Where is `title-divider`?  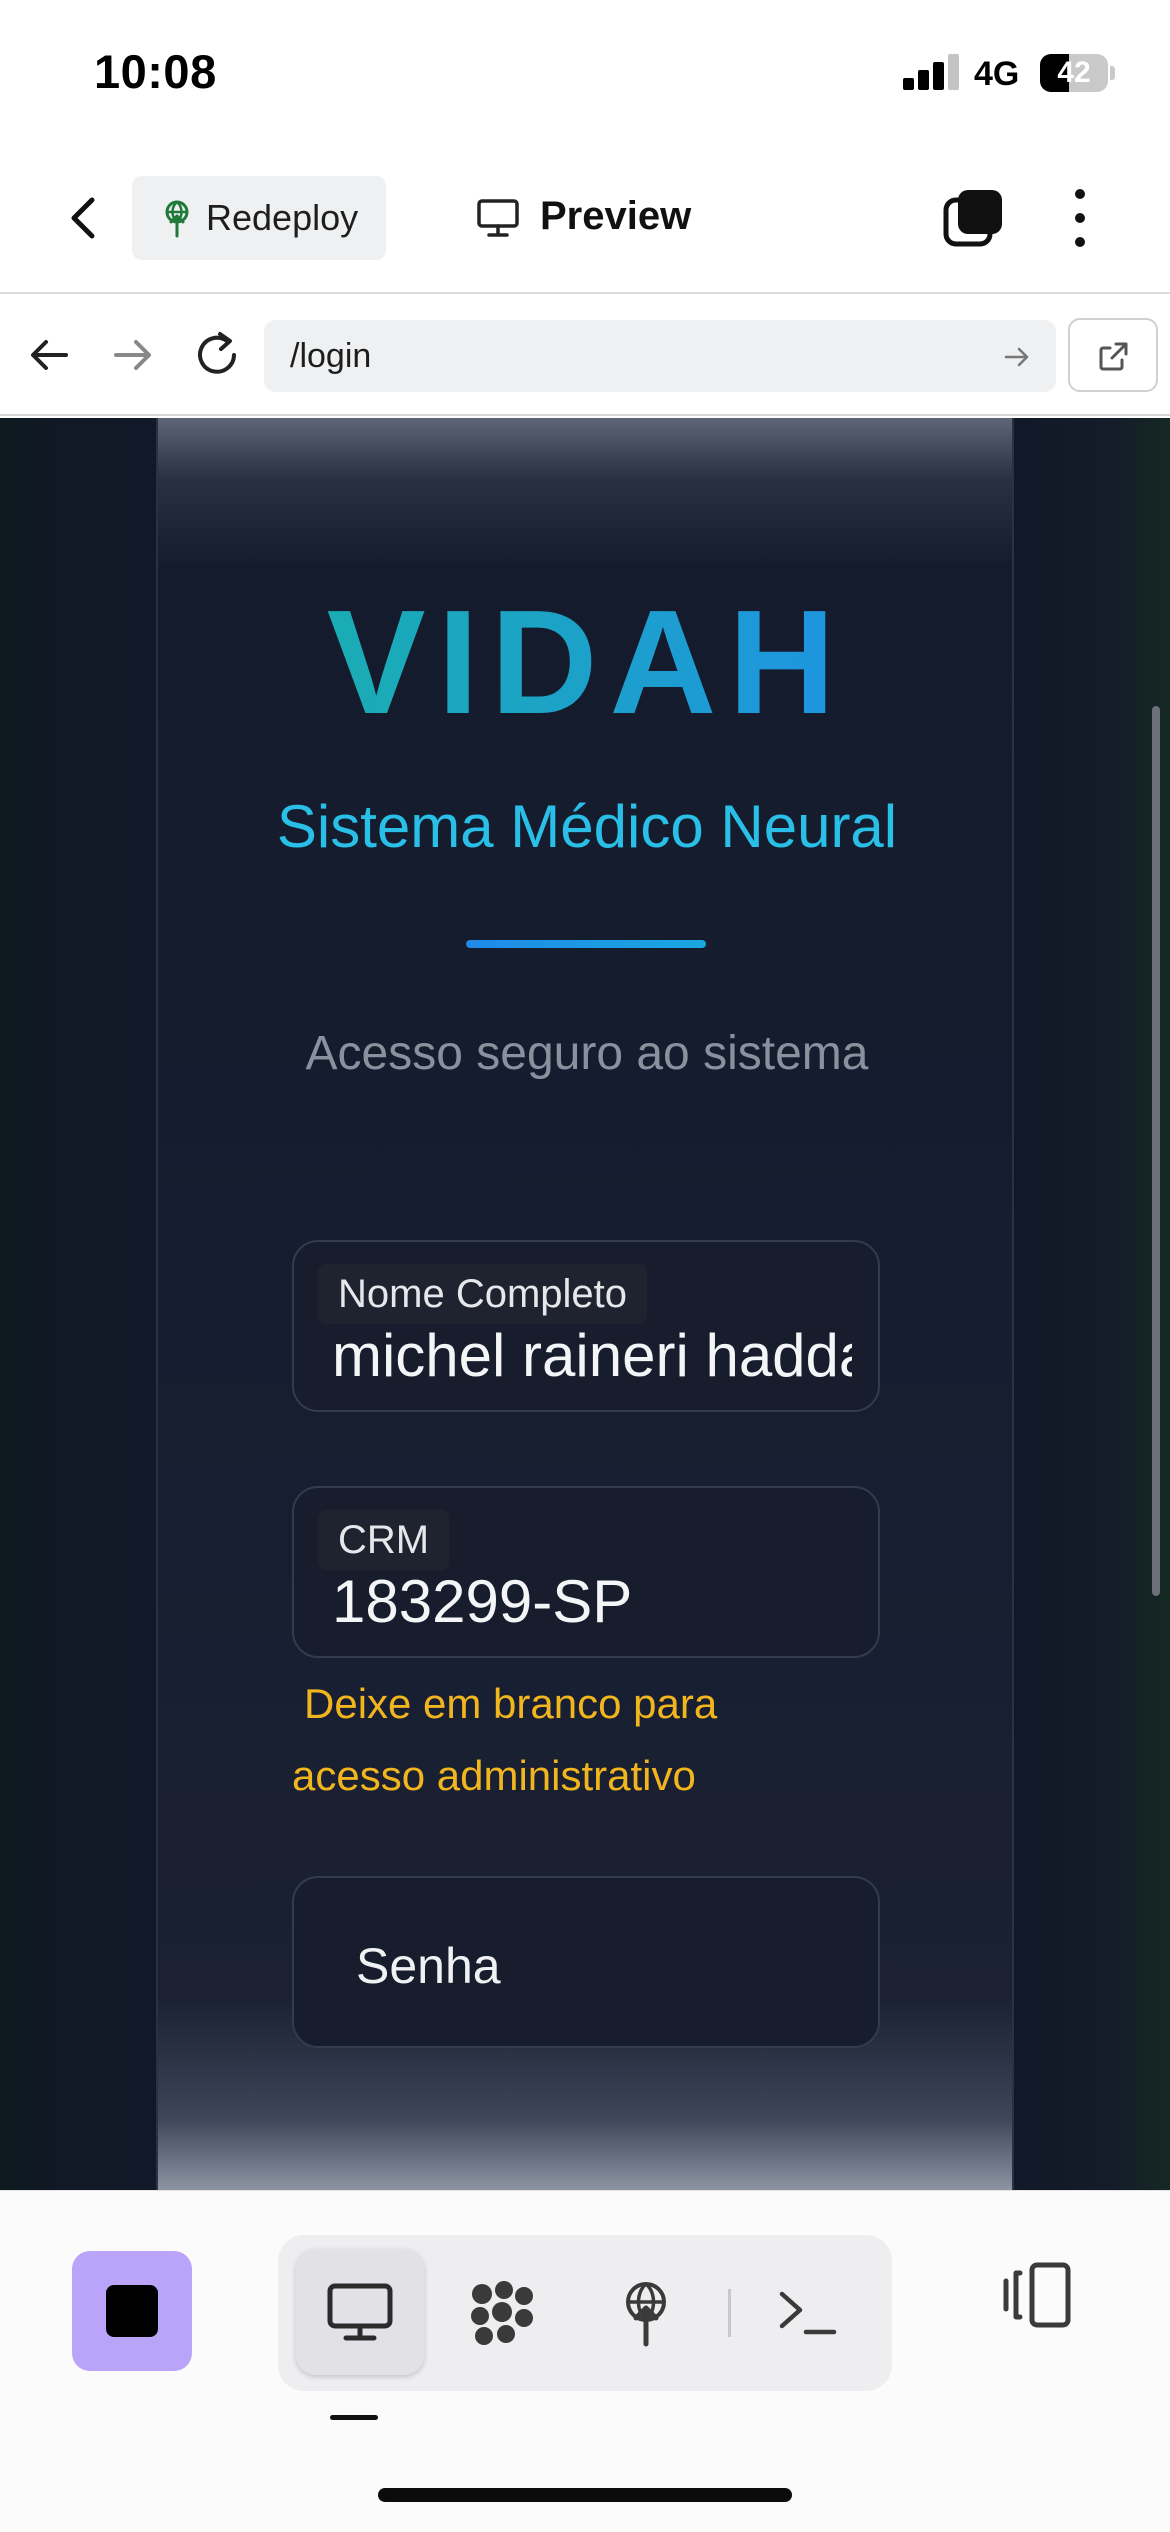
title-divider is located at coordinates (586, 944).